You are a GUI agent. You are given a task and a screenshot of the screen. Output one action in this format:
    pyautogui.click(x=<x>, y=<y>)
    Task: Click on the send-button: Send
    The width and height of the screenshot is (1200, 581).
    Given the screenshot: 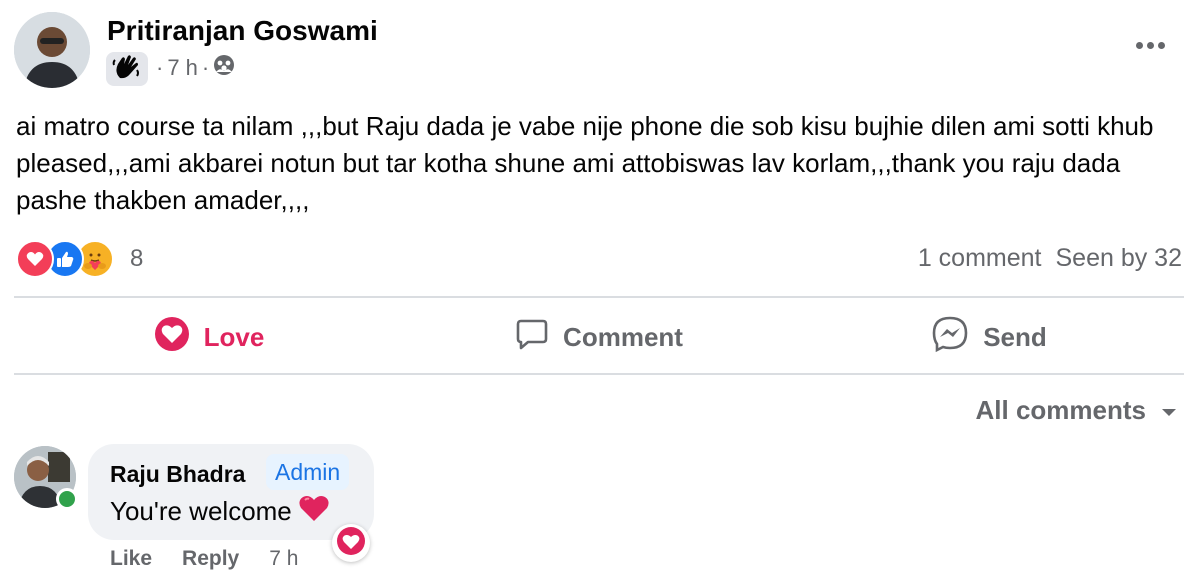 What is the action you would take?
    pyautogui.click(x=989, y=337)
    